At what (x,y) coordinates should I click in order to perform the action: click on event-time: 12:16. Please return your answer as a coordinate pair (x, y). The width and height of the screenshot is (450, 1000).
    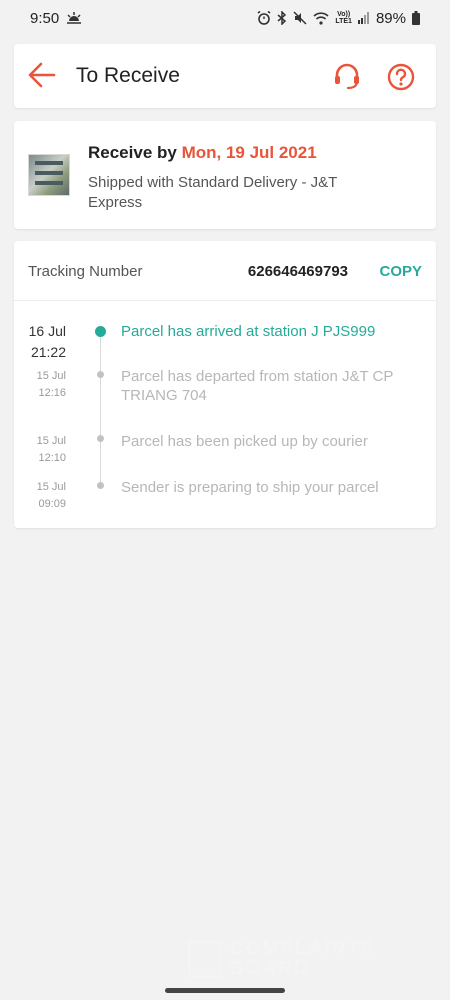
    Looking at the image, I should click on (52, 393).